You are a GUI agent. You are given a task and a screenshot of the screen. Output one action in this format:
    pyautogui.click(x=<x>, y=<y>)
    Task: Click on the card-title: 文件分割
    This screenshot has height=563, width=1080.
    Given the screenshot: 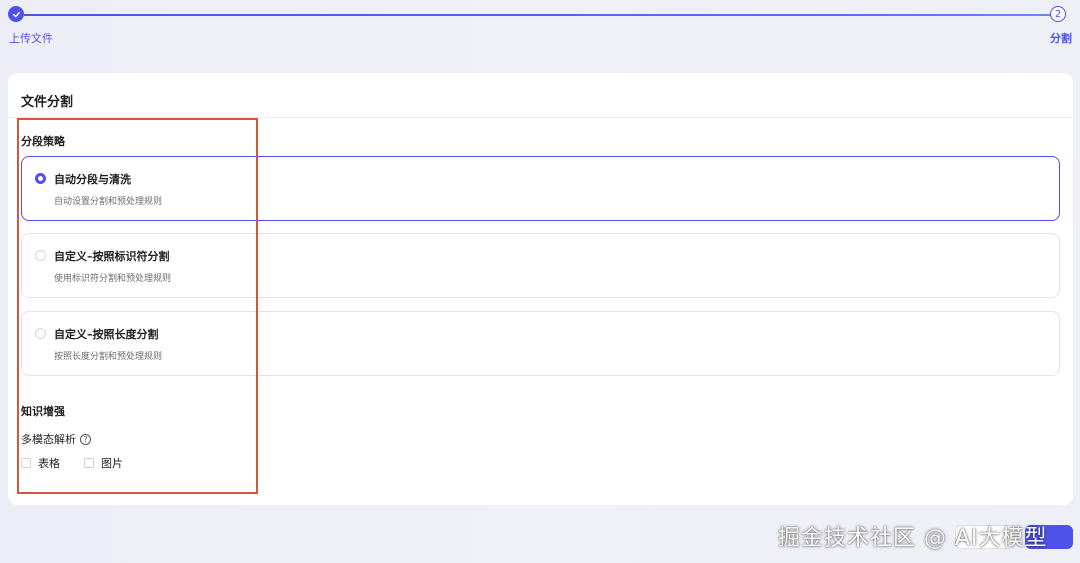 What is the action you would take?
    pyautogui.click(x=47, y=102)
    